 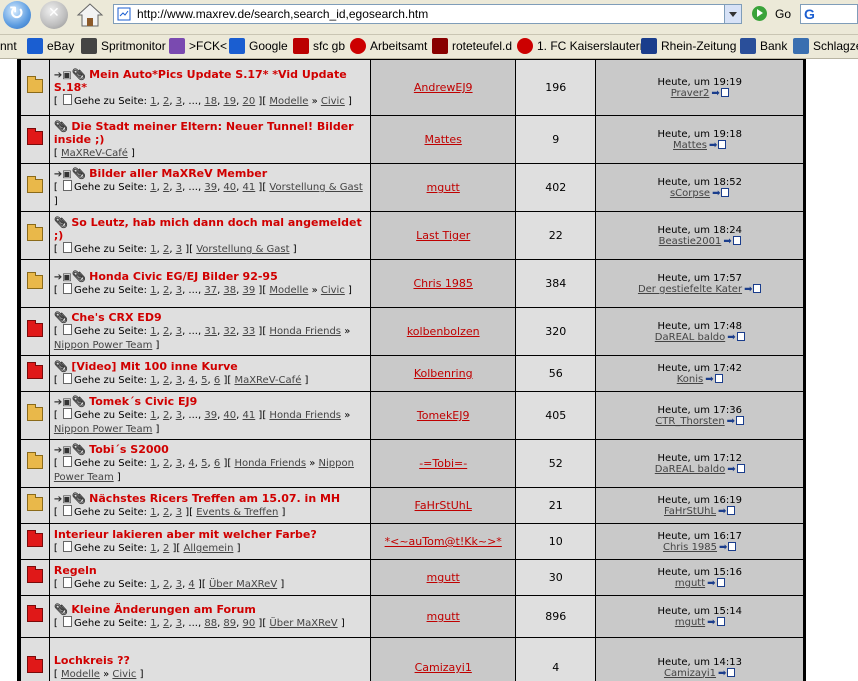 I want to click on link-item: roteteufel.d, so click(x=482, y=46).